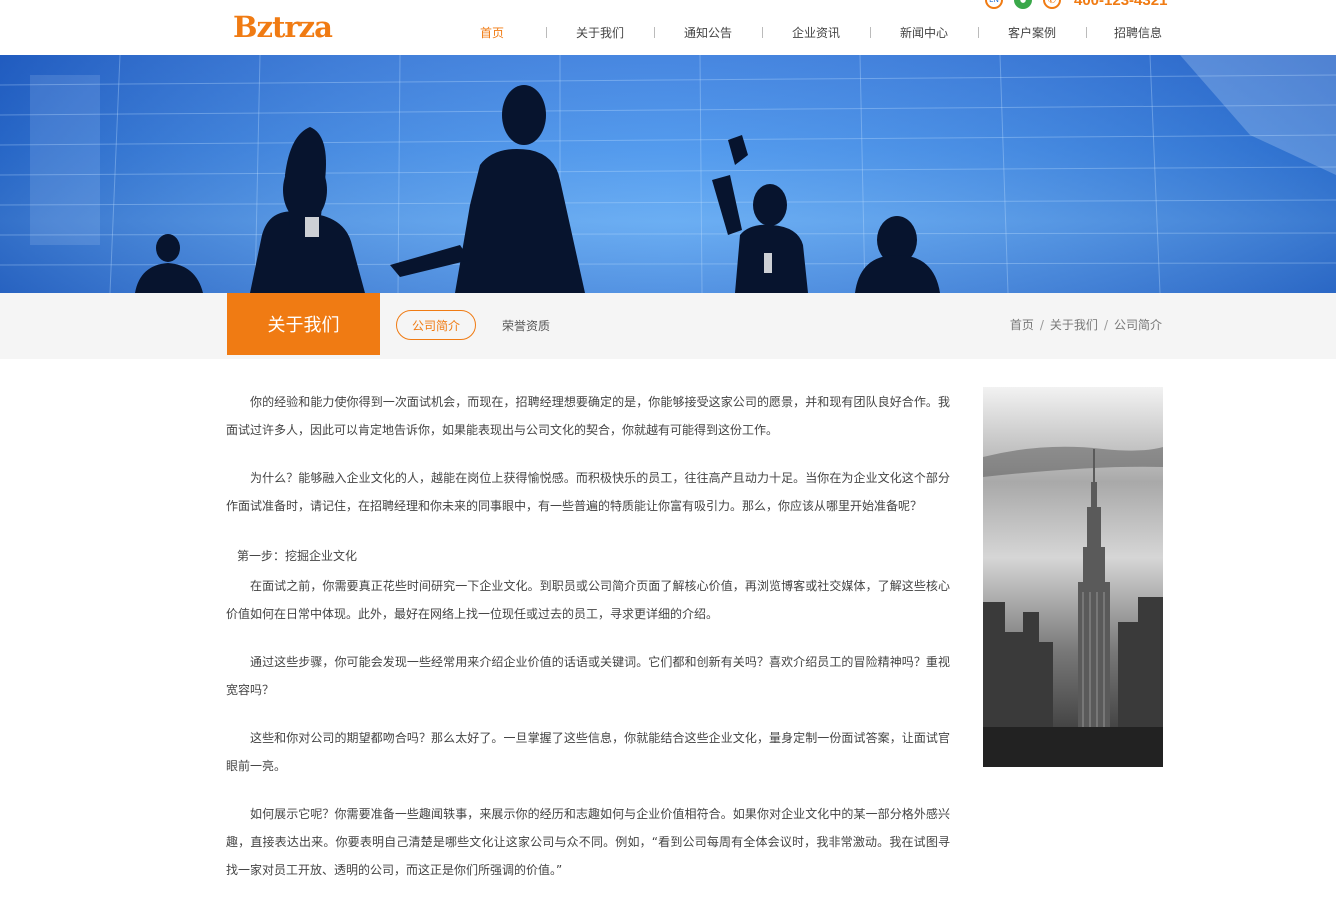 The image size is (1336, 907). Describe the element at coordinates (1032, 32) in the screenshot. I see `nav-cases: 客户案例` at that location.